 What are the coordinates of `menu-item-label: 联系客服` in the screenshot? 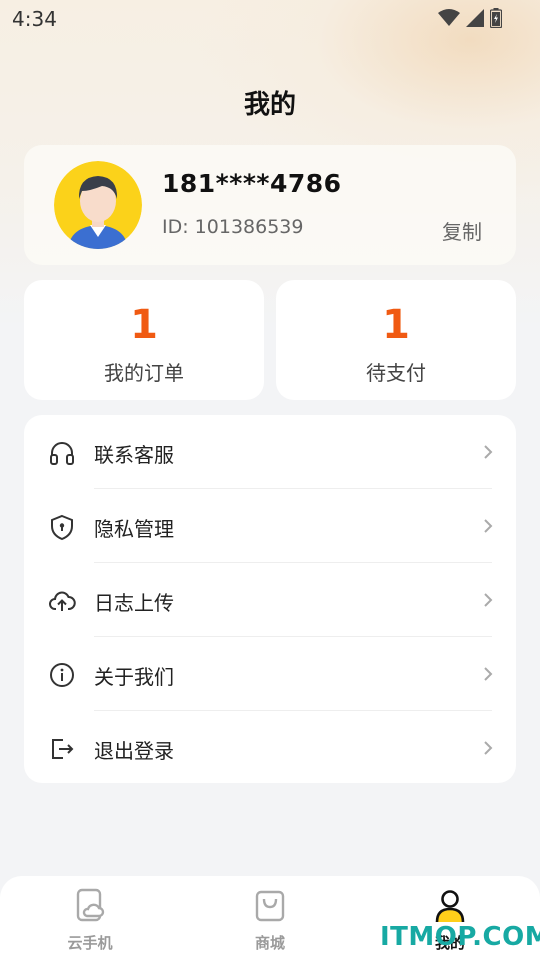 It's located at (134, 455).